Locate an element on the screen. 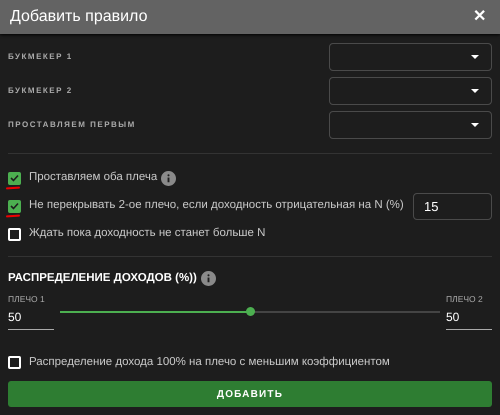 The width and height of the screenshot is (500, 415). field-label: БУКМЕКЕР 1 is located at coordinates (40, 57).